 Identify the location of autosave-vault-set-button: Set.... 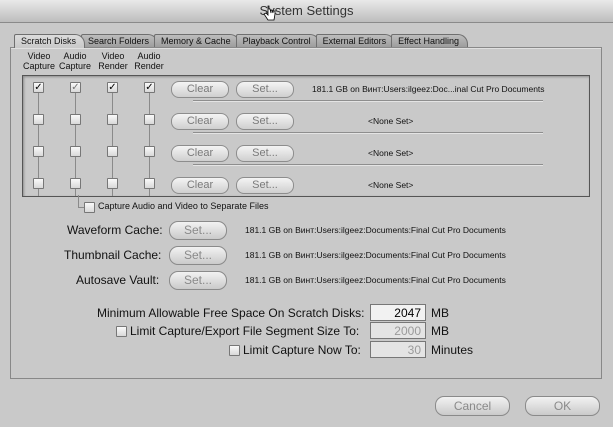
(198, 280).